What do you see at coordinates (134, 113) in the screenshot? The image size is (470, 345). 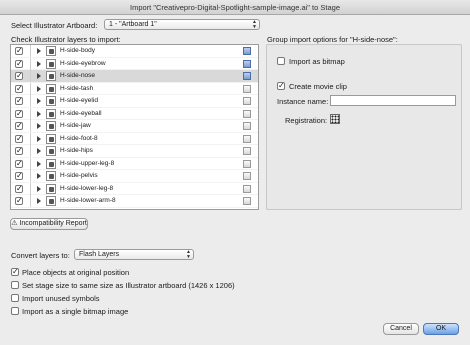 I see `layer-row: ✓ H-side-eyeball` at bounding box center [134, 113].